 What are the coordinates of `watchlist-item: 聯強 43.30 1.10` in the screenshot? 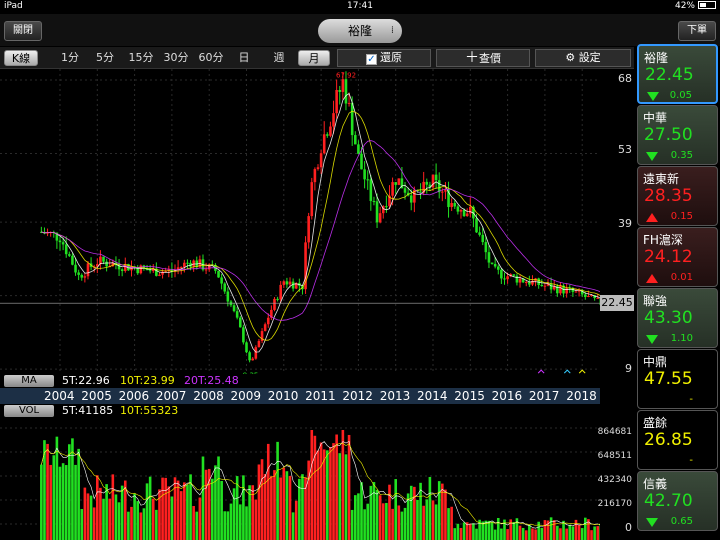 It's located at (677, 318).